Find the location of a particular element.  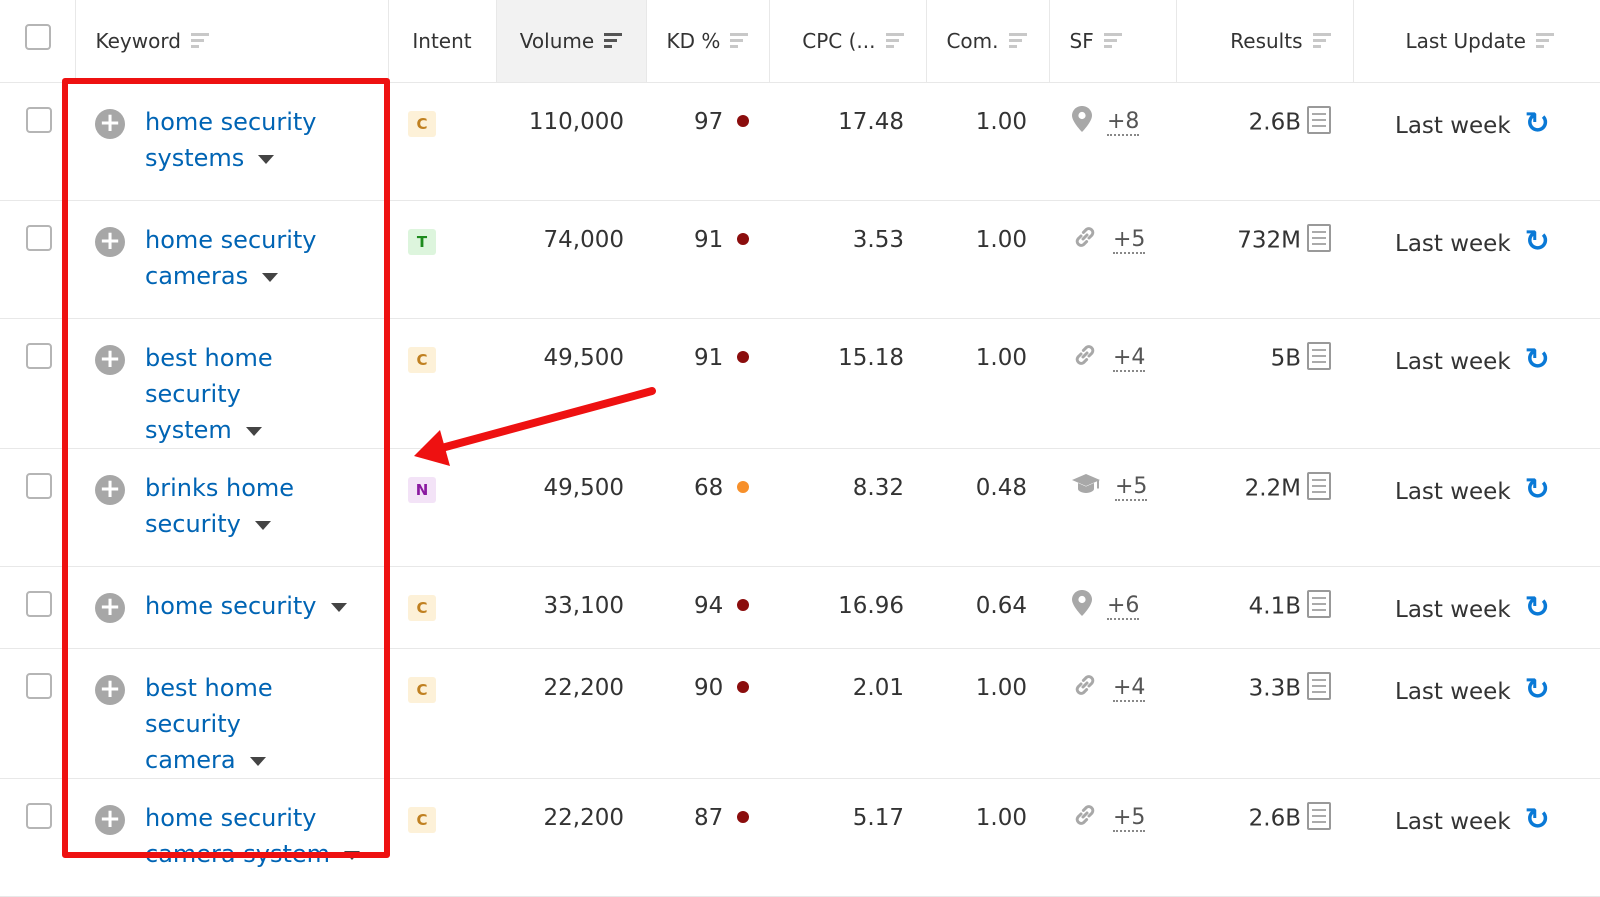

kd-cell: 90 is located at coordinates (707, 713).